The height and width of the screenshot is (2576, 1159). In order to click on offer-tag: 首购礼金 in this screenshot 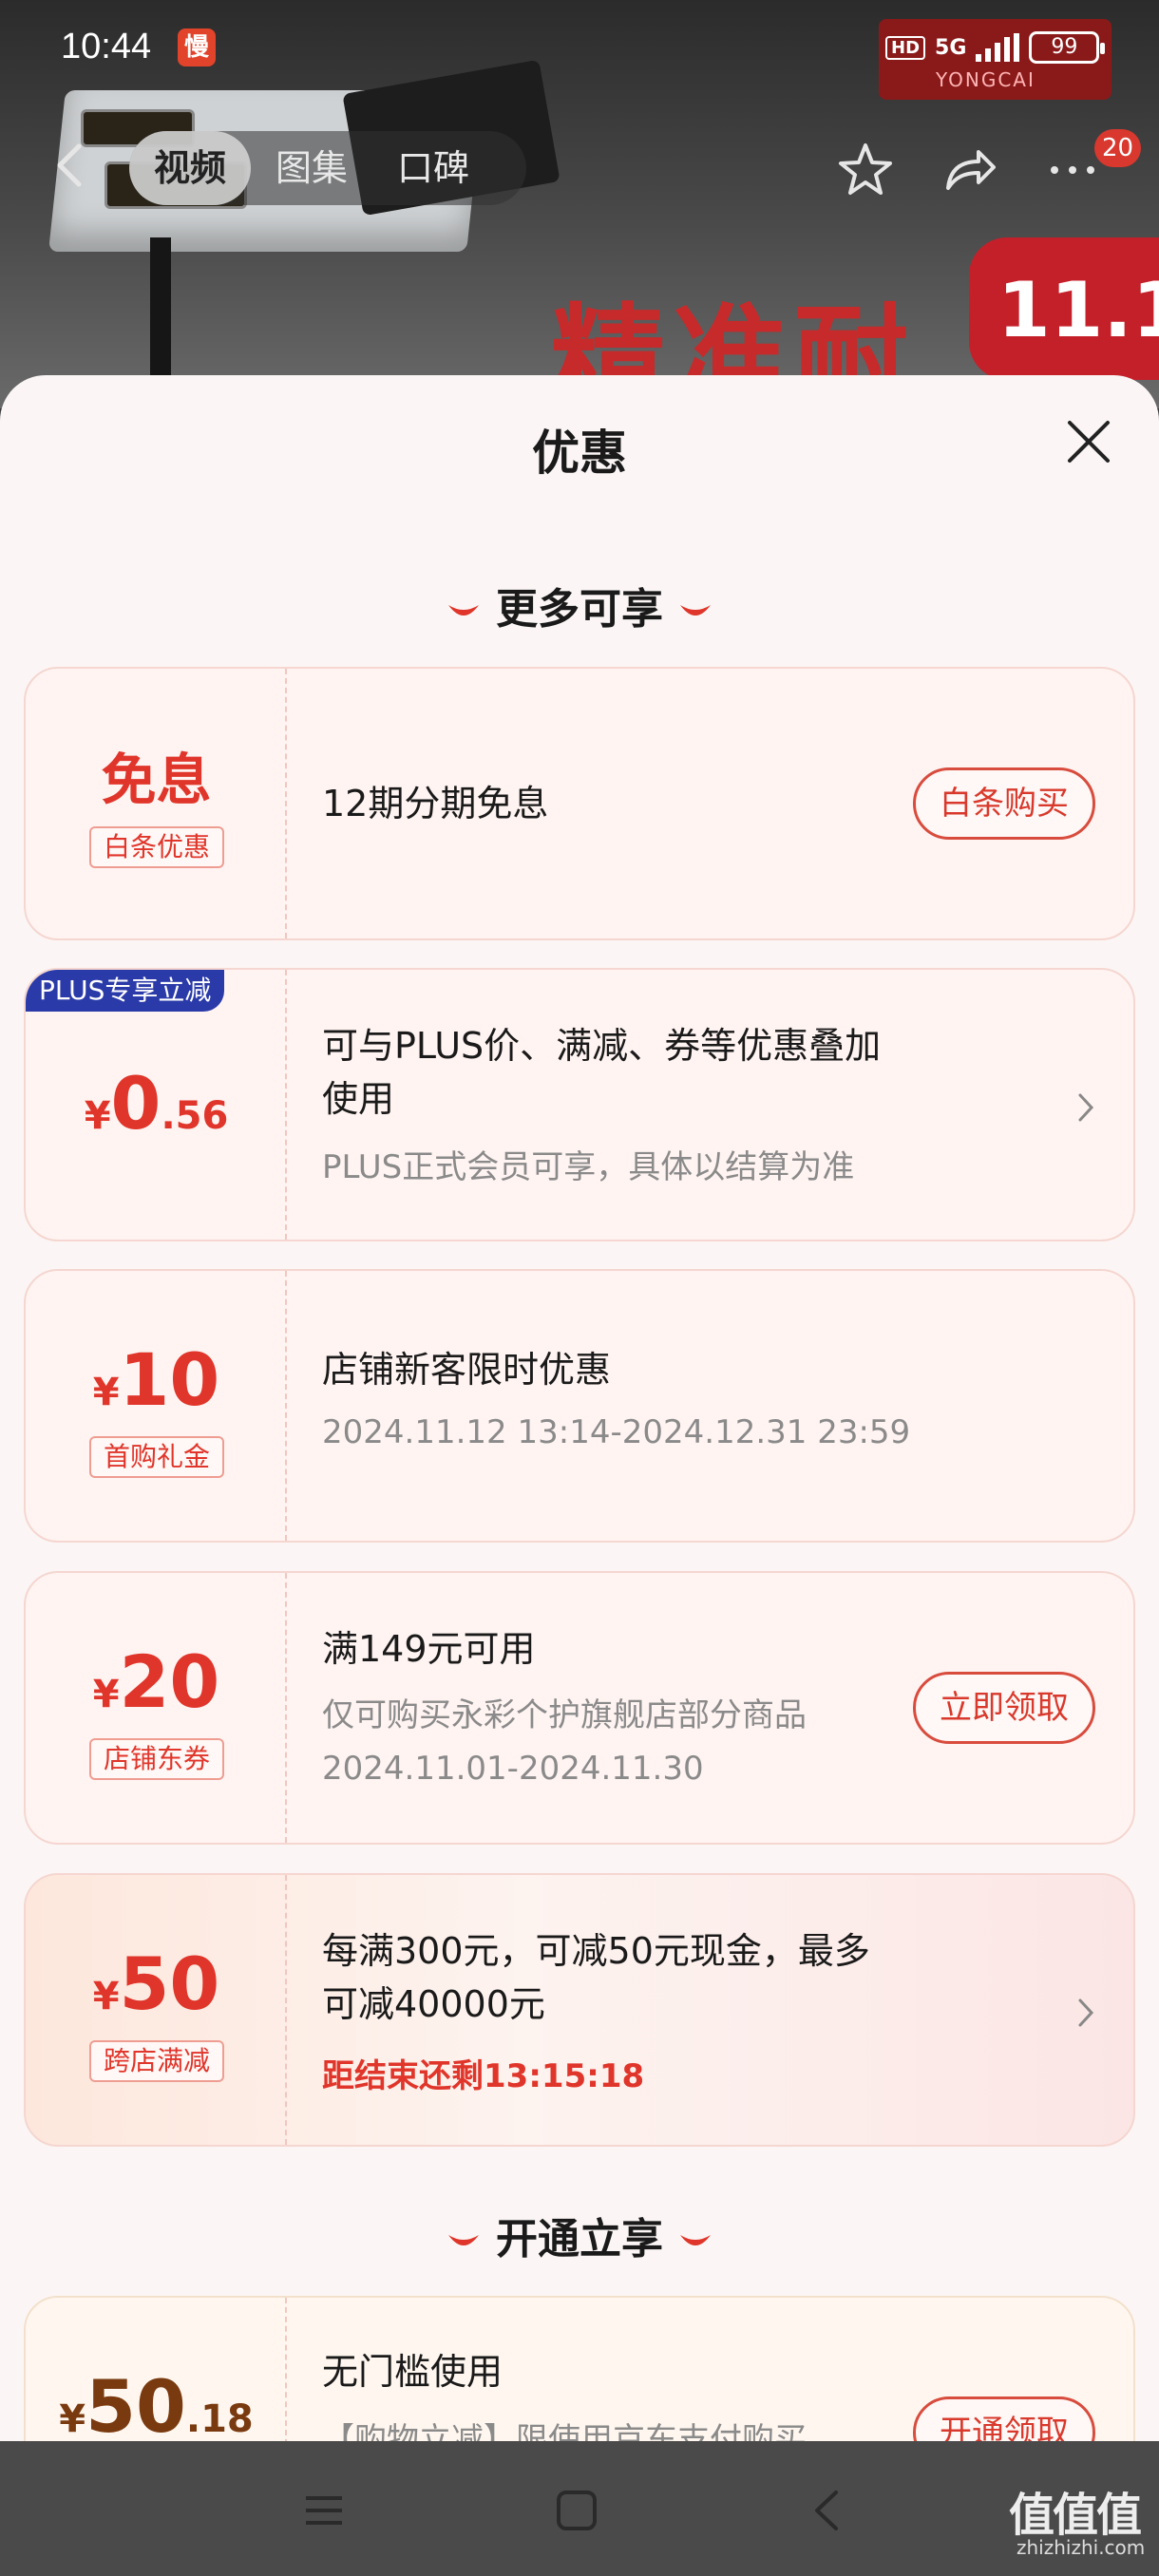, I will do `click(156, 1457)`.